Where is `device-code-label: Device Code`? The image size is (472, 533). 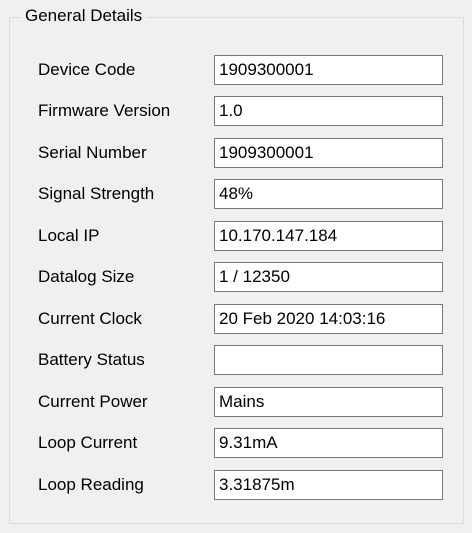
device-code-label: Device Code is located at coordinates (87, 69).